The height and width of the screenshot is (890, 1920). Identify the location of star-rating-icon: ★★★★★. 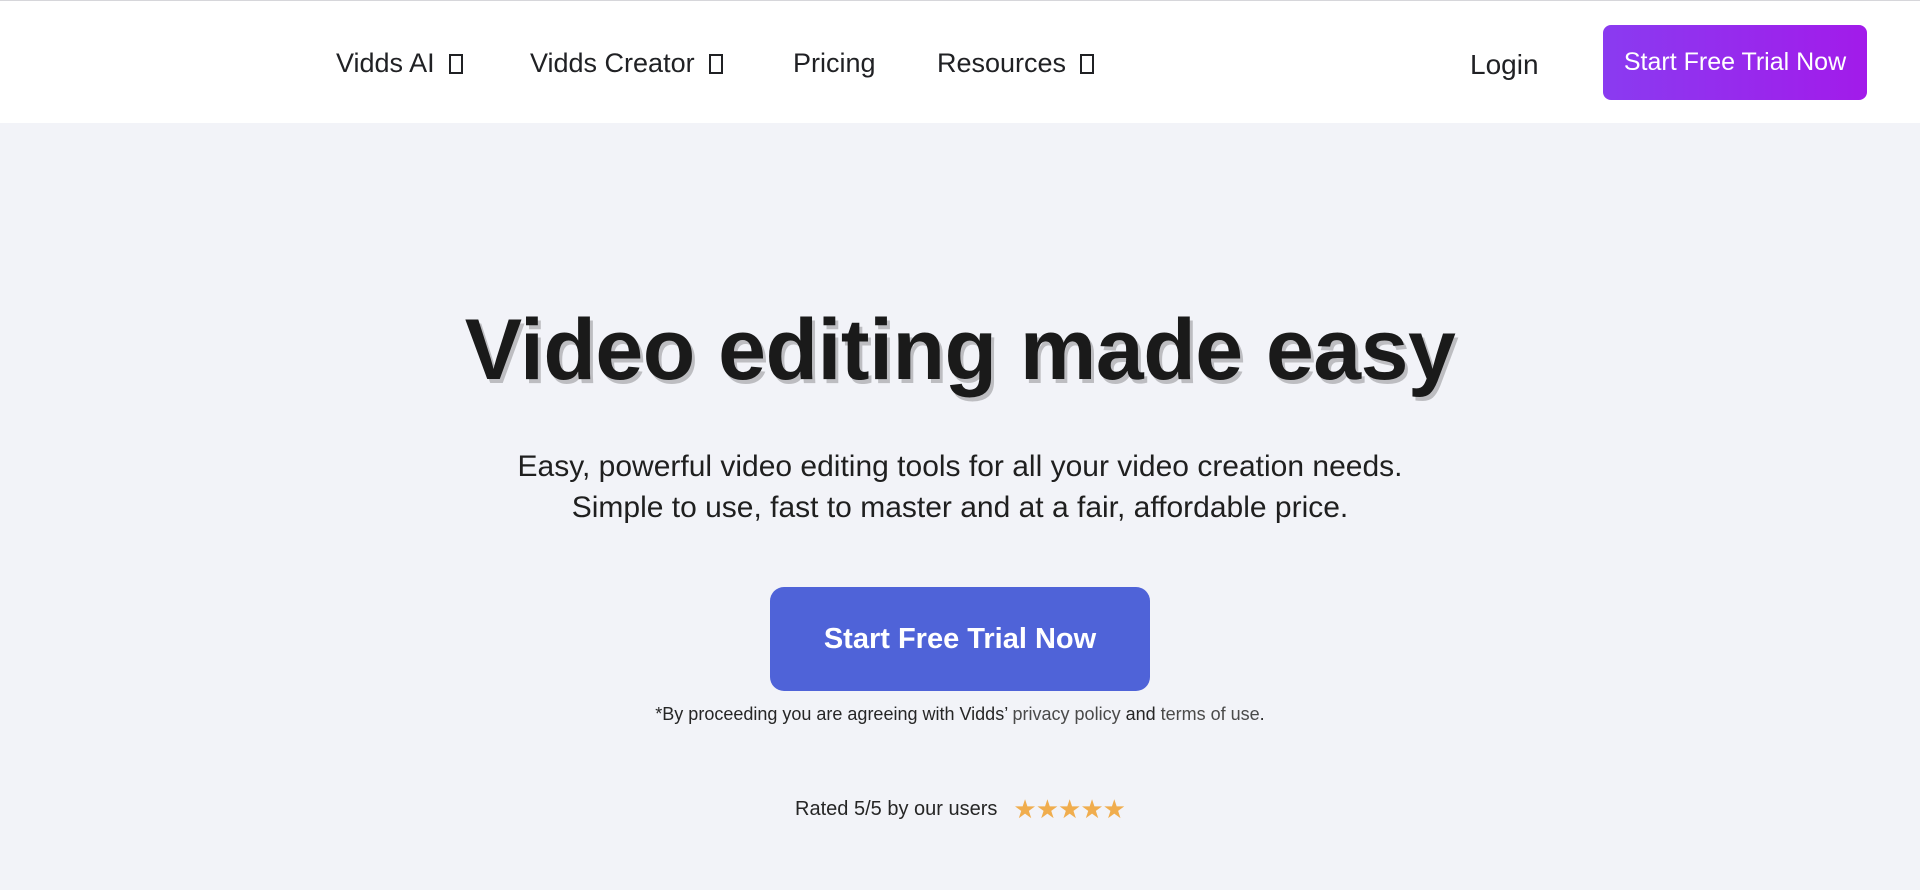
(1069, 809).